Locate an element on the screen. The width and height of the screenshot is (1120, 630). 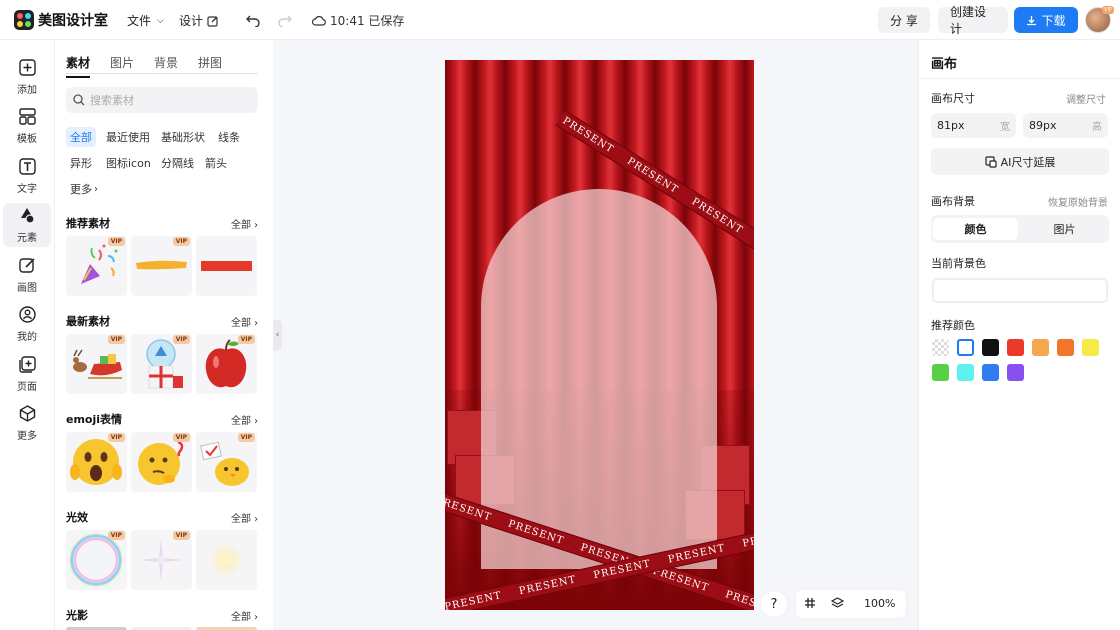
asset-sparkle-star: VIP is located at coordinates (161, 560).